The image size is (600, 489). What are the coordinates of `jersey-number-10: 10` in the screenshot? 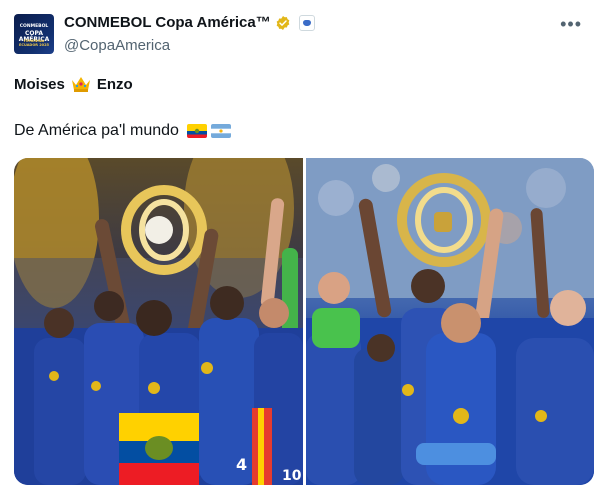 It's located at (292, 476).